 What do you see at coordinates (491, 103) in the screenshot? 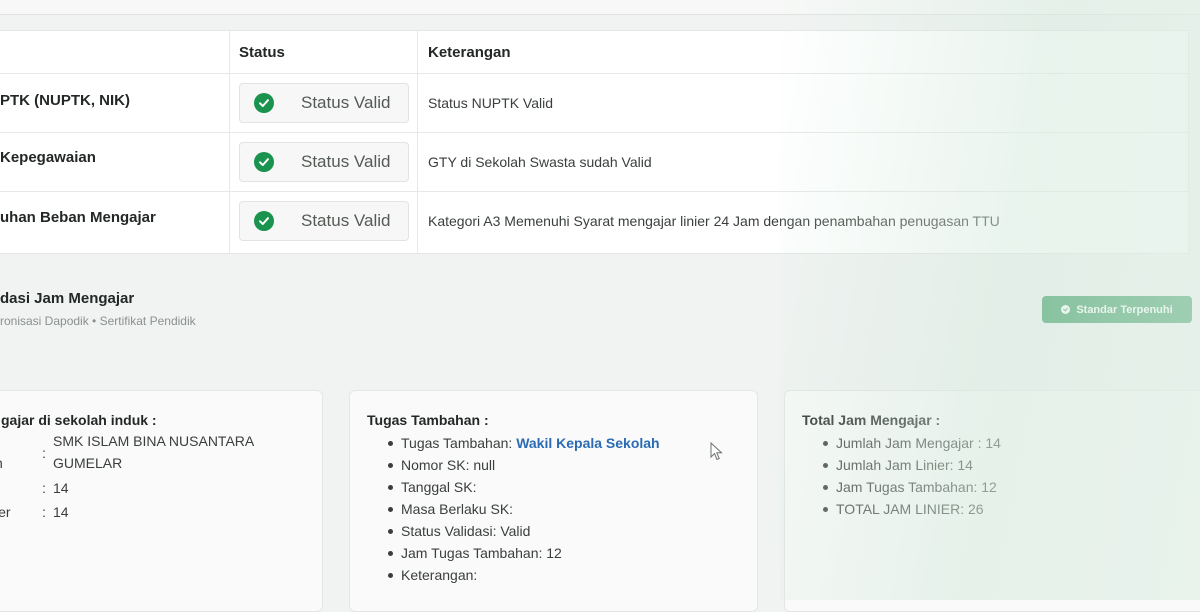
I see `row-keterangan: Status NUPTK Valid` at bounding box center [491, 103].